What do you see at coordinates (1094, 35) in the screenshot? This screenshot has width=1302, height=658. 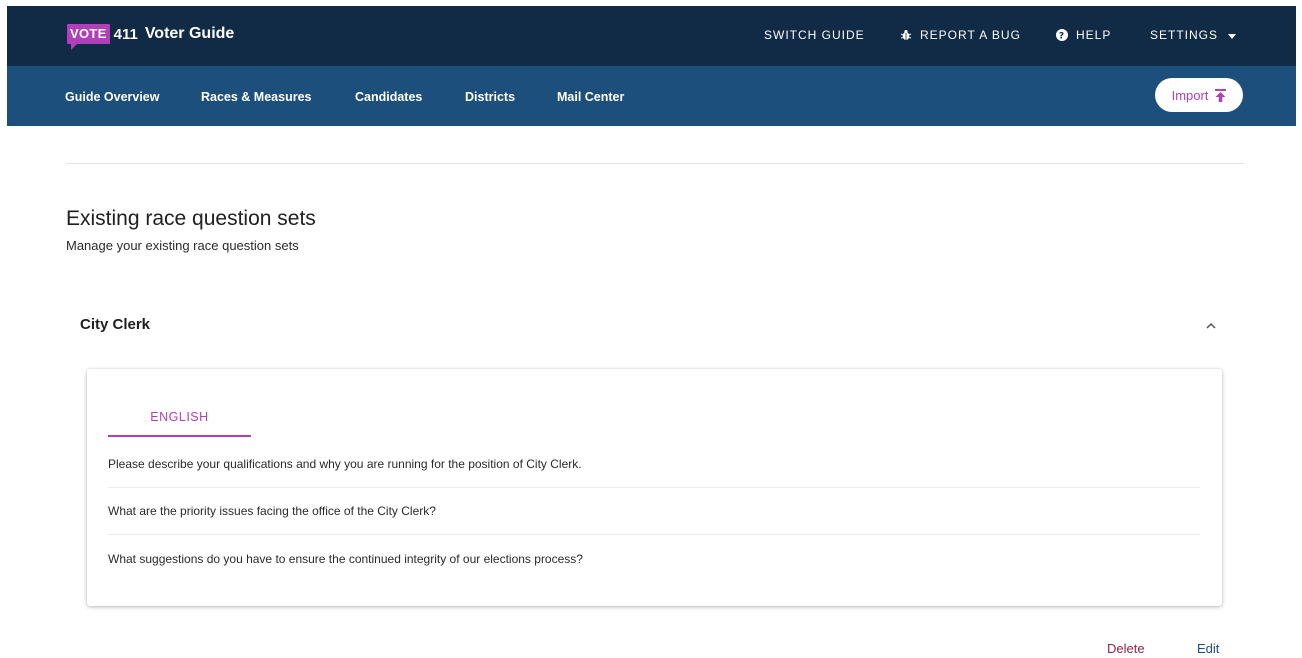 I see `help-label: HELP` at bounding box center [1094, 35].